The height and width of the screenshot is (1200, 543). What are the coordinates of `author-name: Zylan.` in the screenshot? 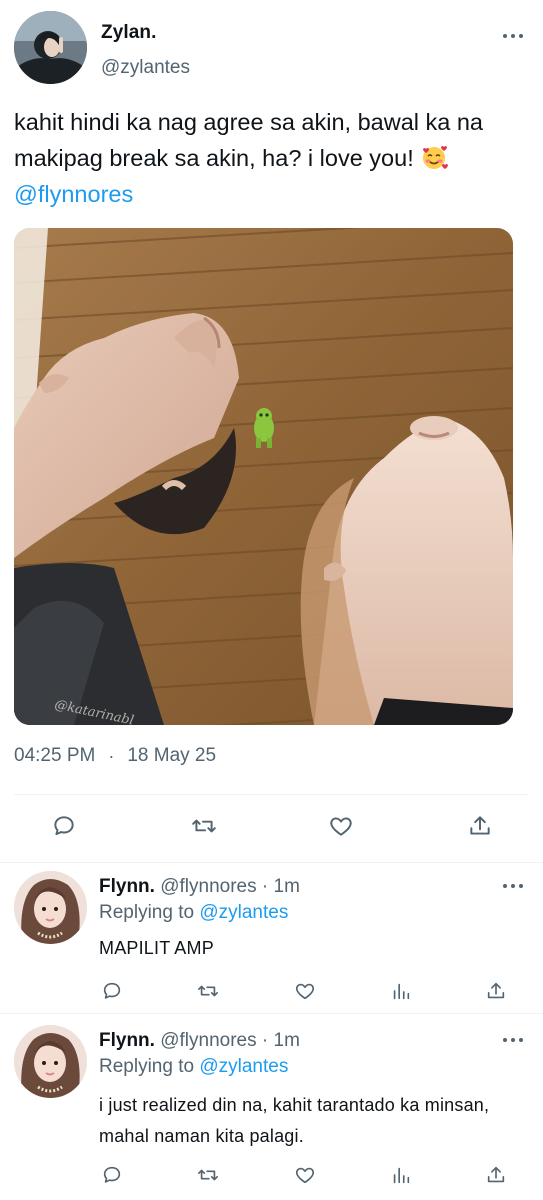 It's located at (129, 33).